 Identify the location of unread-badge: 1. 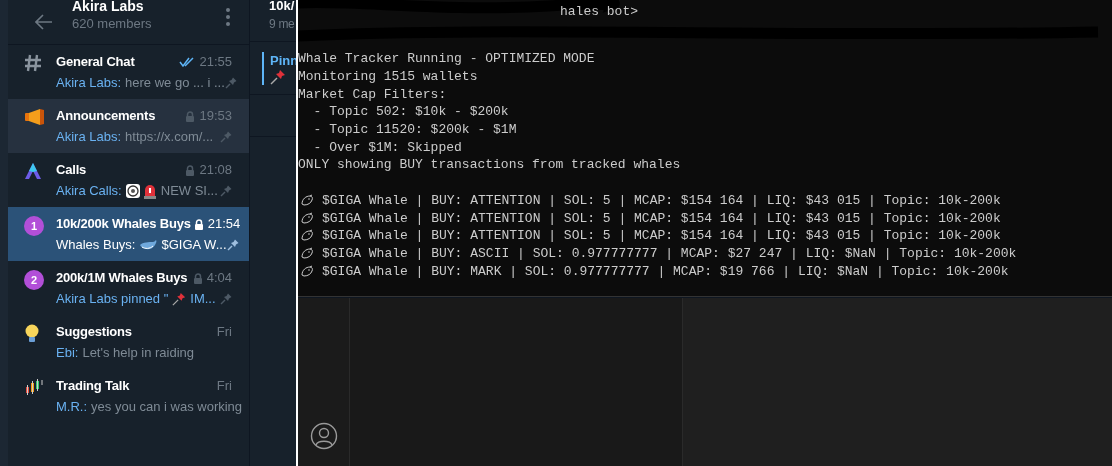
(34, 226).